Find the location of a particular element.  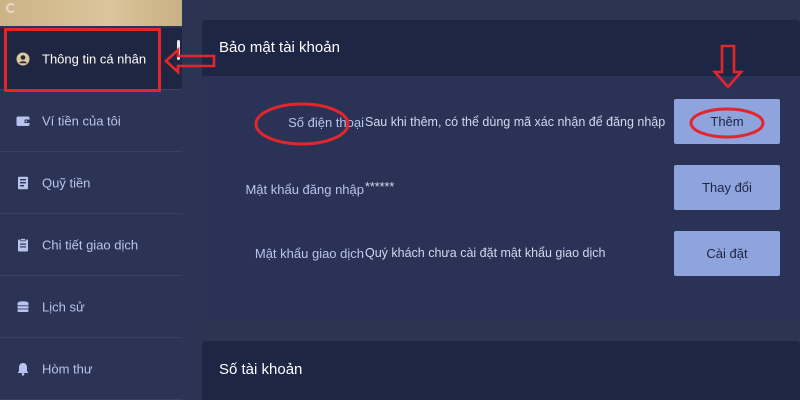

sidebar-banner is located at coordinates (91, 13).